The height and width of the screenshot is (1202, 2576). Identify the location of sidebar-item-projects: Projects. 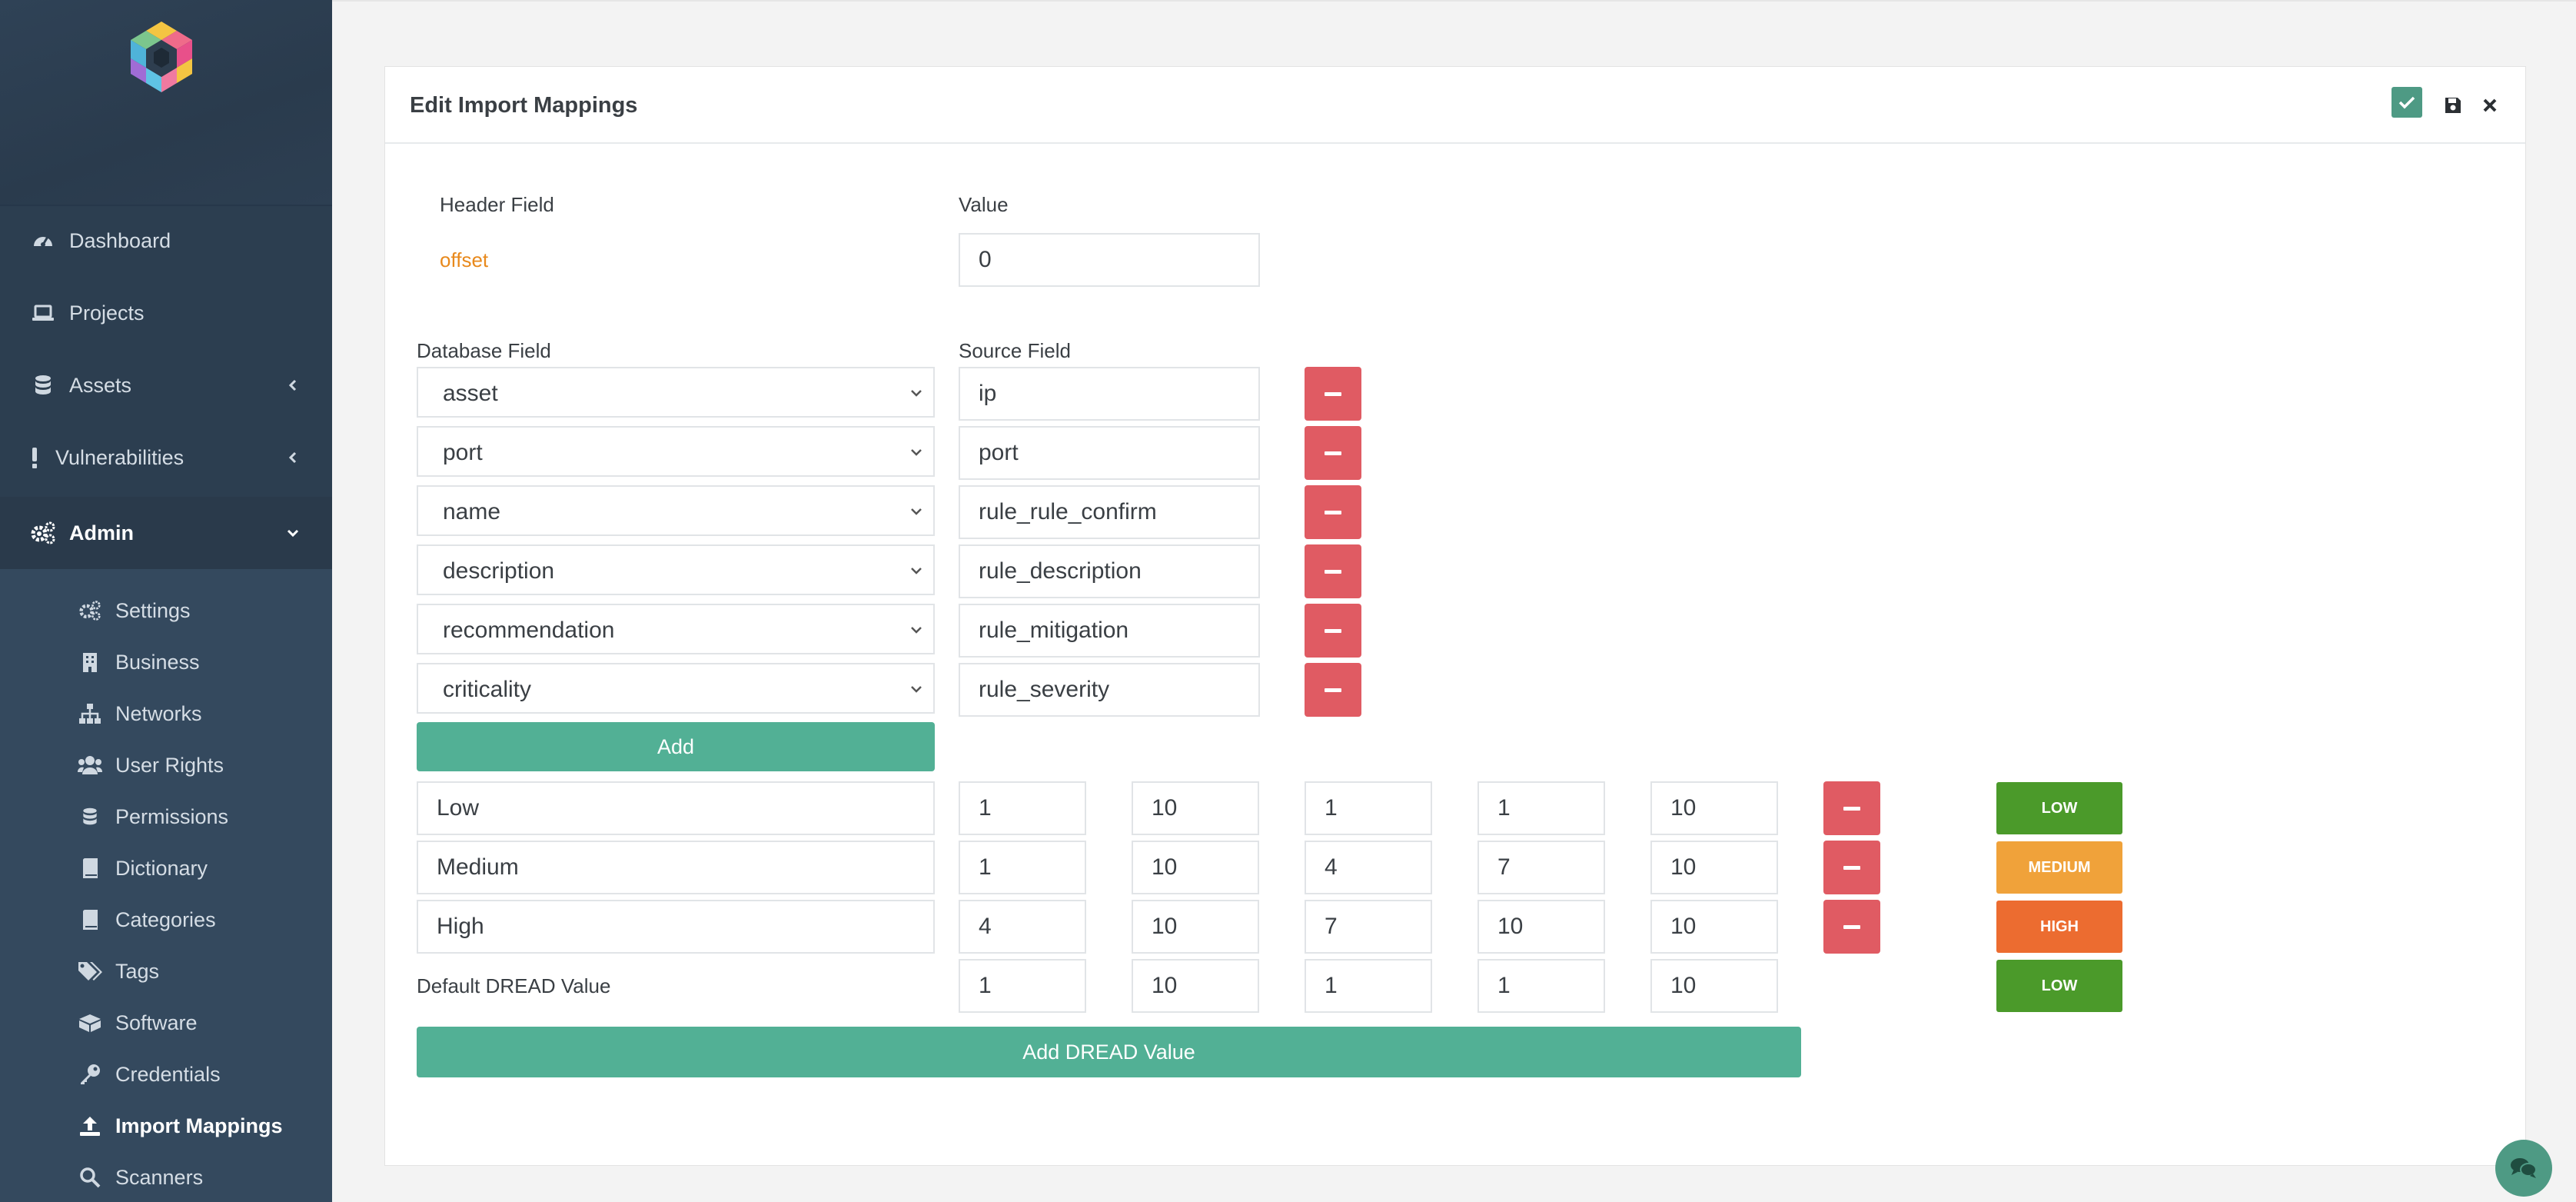
(166, 313).